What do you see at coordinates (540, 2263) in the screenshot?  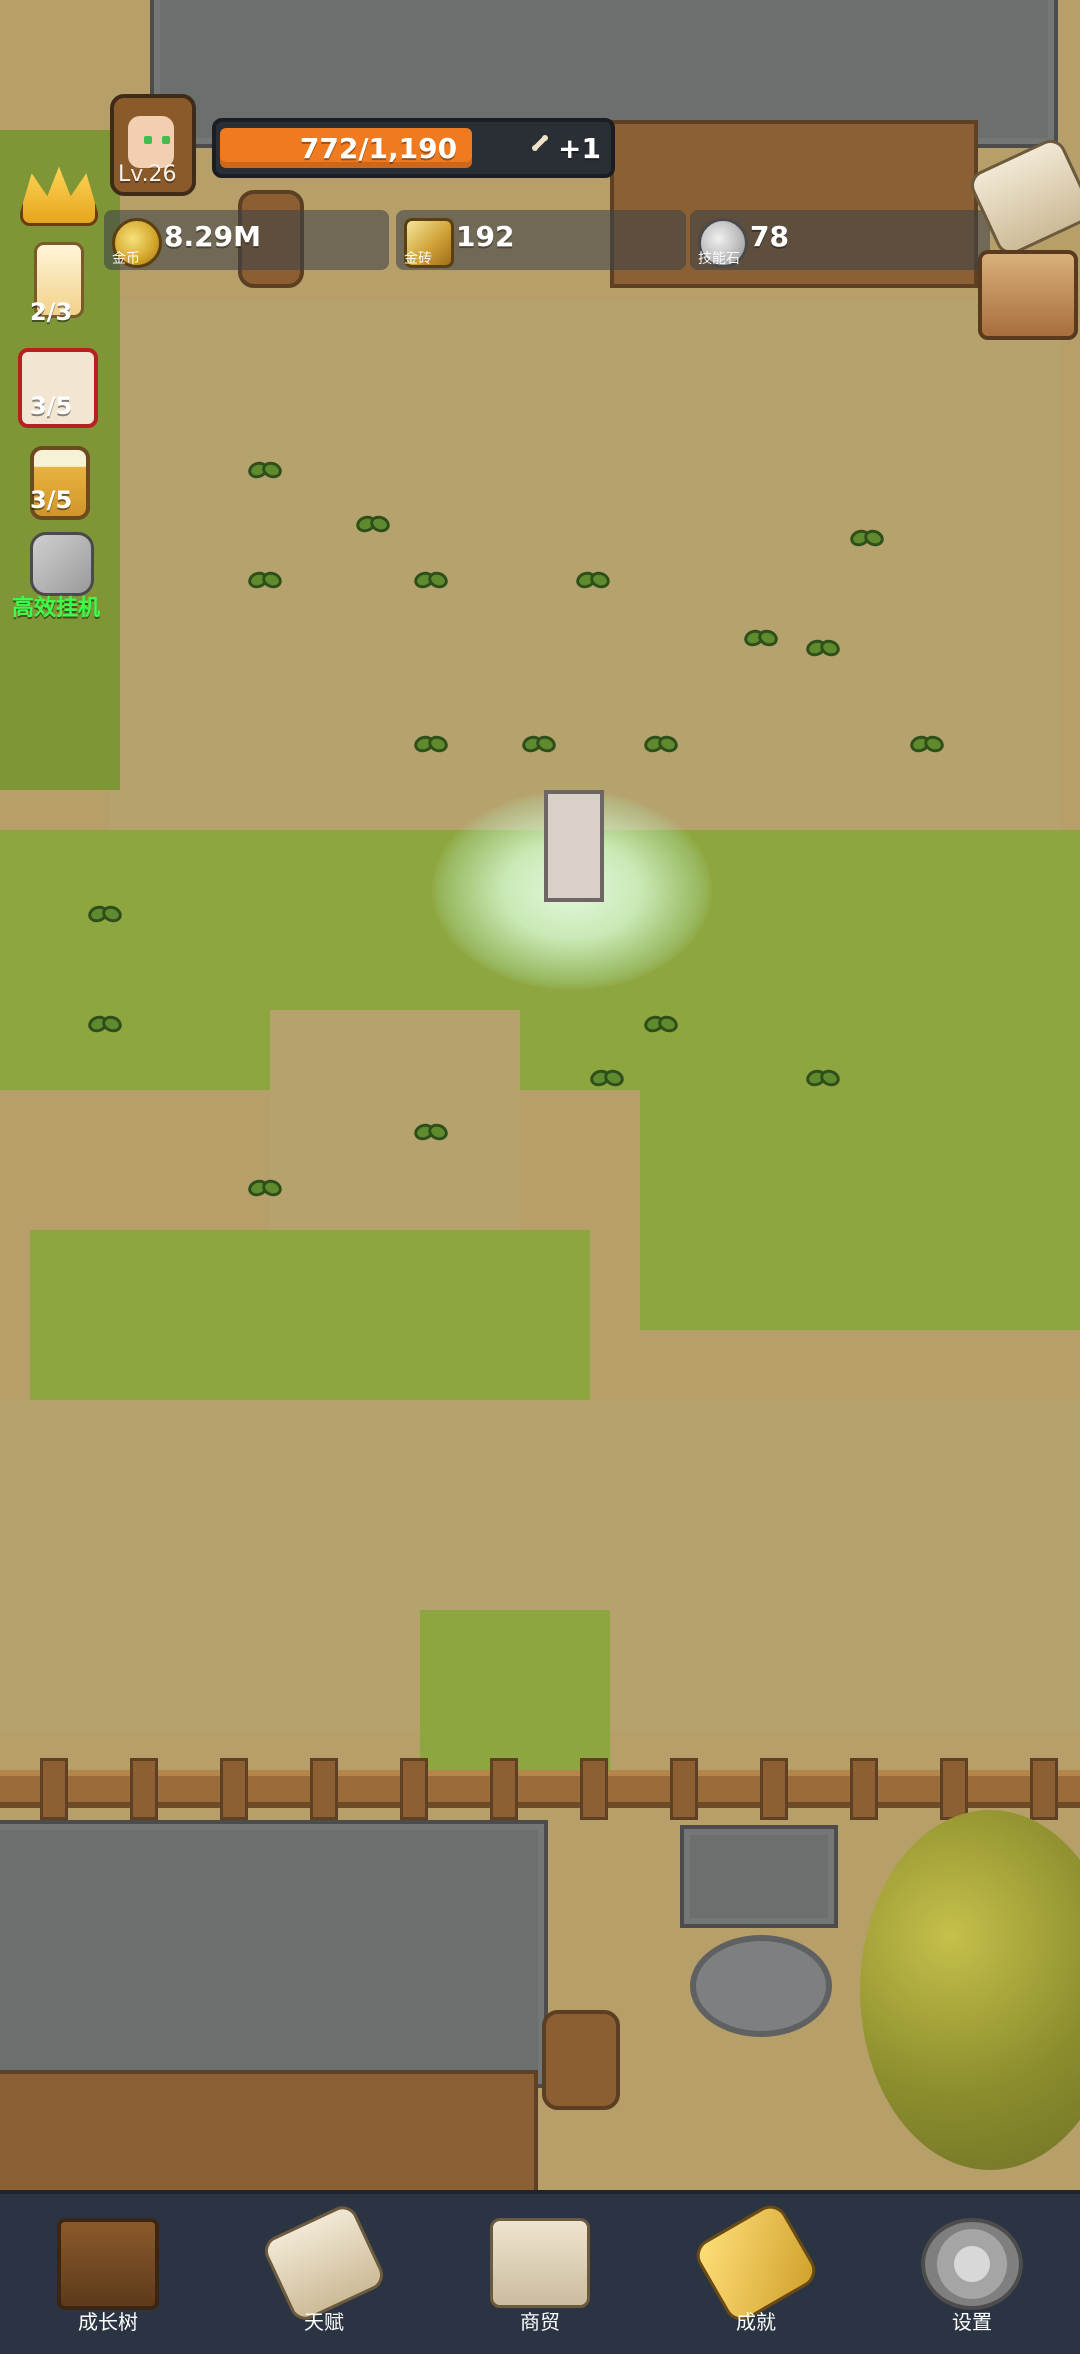 I see `trade-map-icon` at bounding box center [540, 2263].